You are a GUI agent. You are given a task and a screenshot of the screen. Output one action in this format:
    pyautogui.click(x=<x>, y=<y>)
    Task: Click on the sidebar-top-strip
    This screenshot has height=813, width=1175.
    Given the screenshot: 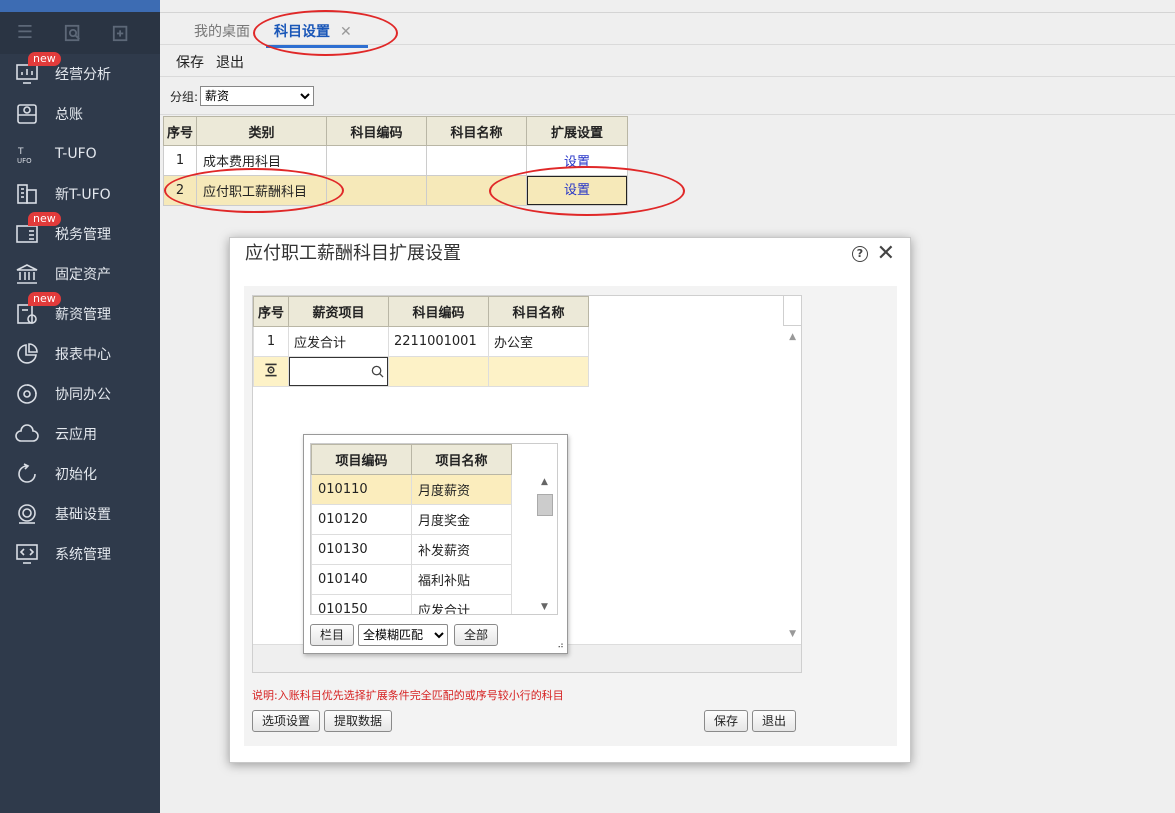 What is the action you would take?
    pyautogui.click(x=80, y=6)
    